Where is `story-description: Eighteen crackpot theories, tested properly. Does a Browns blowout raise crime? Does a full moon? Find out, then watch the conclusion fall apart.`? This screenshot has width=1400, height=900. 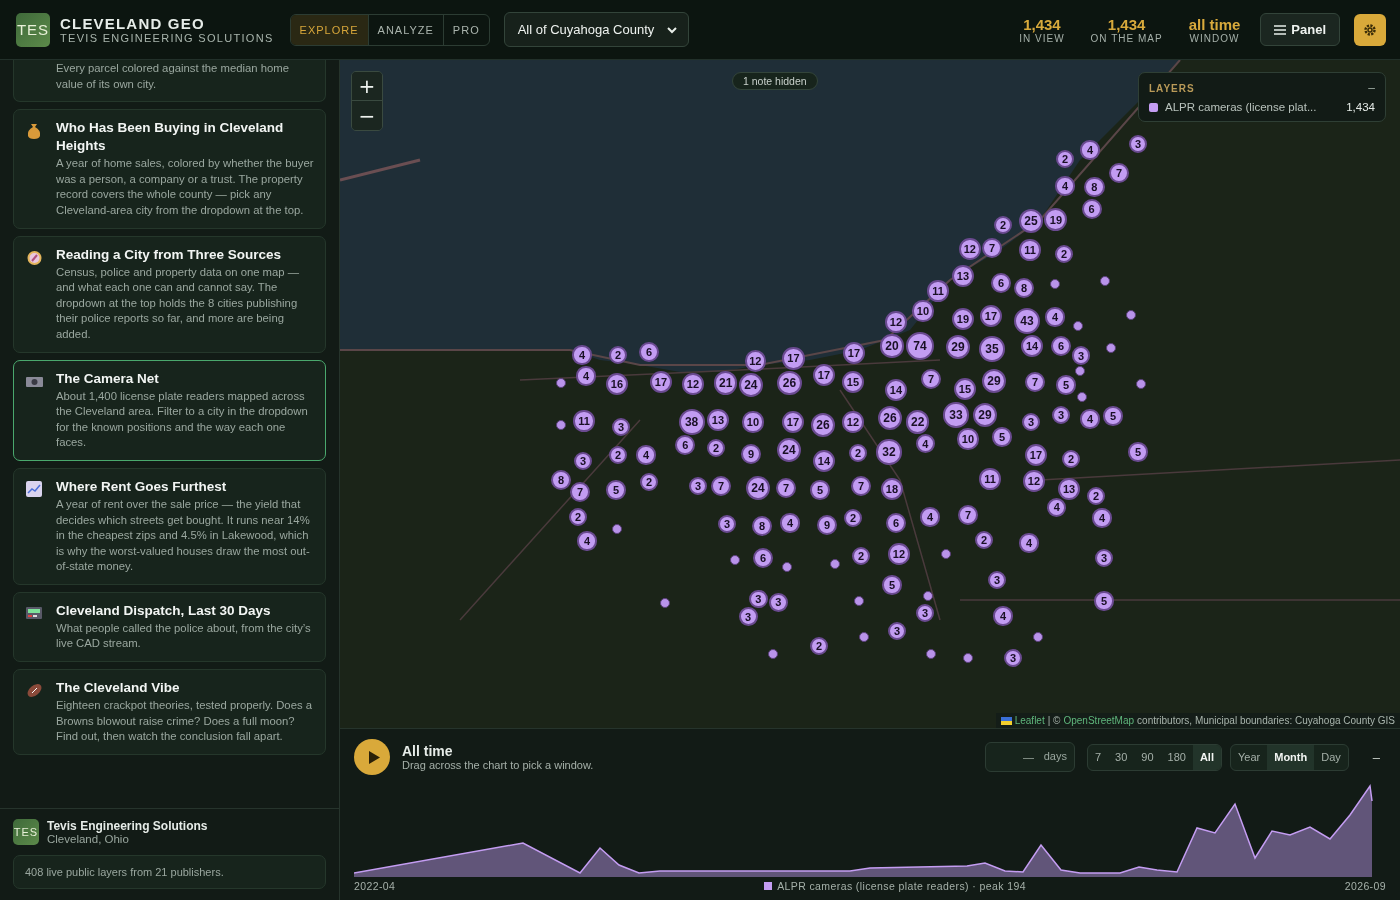 story-description: Eighteen crackpot theories, tested properly. Does a Browns blowout raise crime? Does a full moon? Find out, then watch the conclusion fall apart. is located at coordinates (184, 721).